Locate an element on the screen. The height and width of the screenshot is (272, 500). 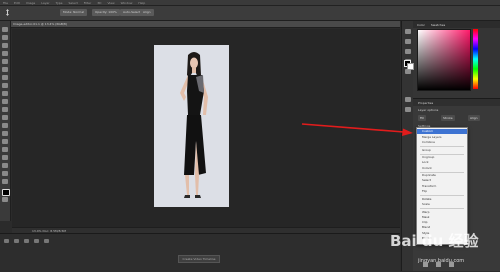
history-icon is located at coordinates (408, 31).